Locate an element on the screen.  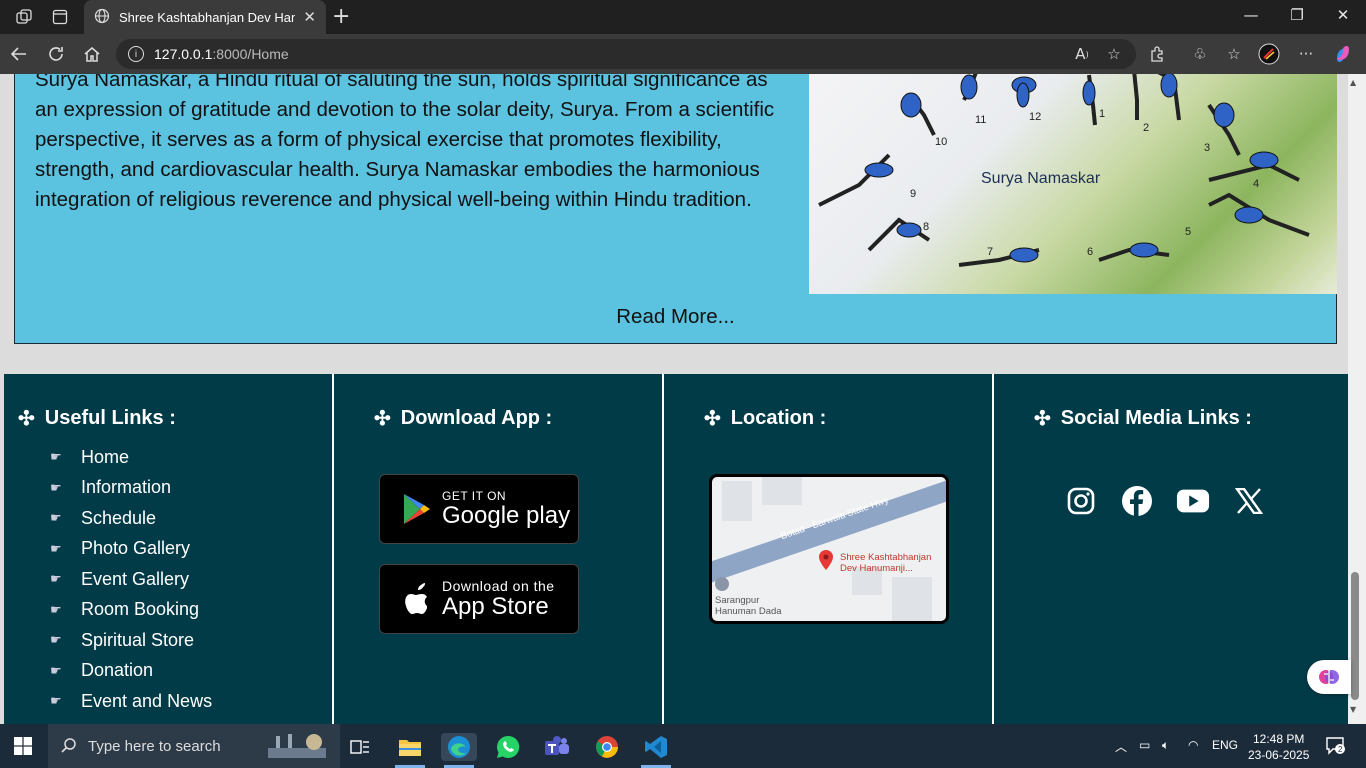
windows-start-icon is located at coordinates (23, 748).